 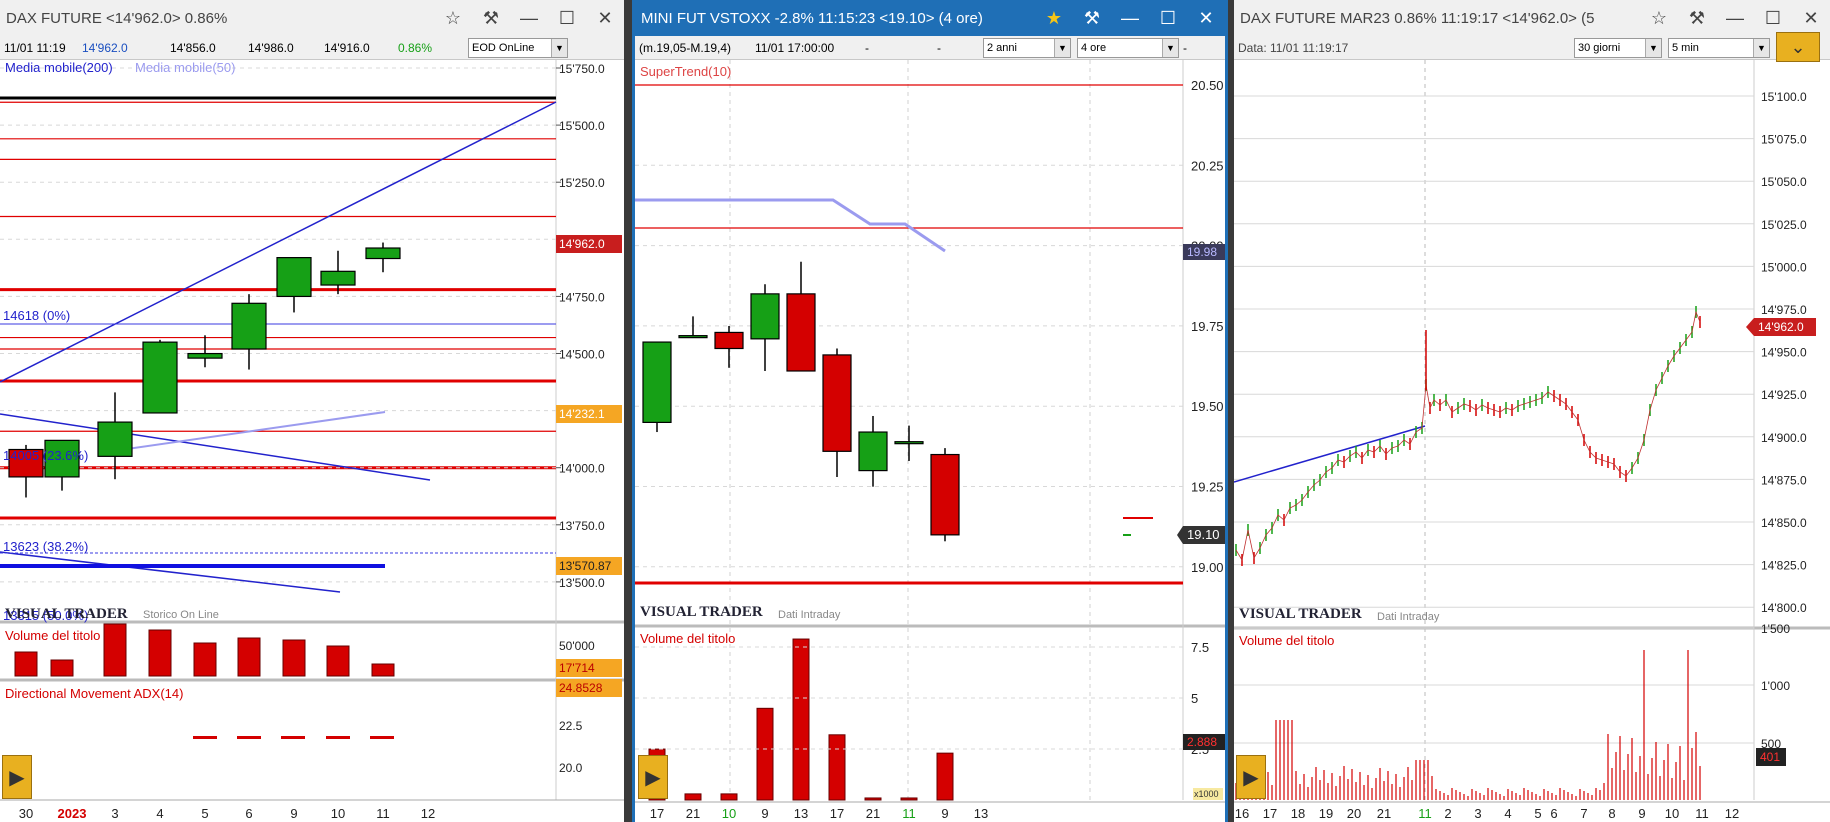 What do you see at coordinates (795, 47) in the screenshot?
I see `quote-date: 11/01 17:00:00` at bounding box center [795, 47].